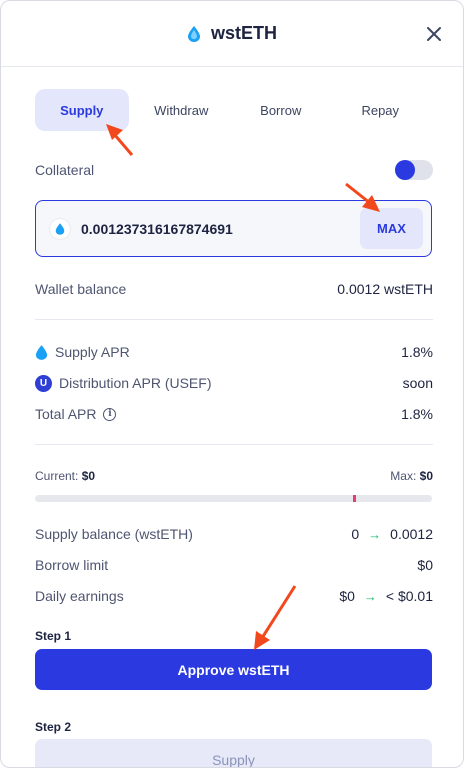  I want to click on borrow-limit-label: Borrow limit, so click(72, 565).